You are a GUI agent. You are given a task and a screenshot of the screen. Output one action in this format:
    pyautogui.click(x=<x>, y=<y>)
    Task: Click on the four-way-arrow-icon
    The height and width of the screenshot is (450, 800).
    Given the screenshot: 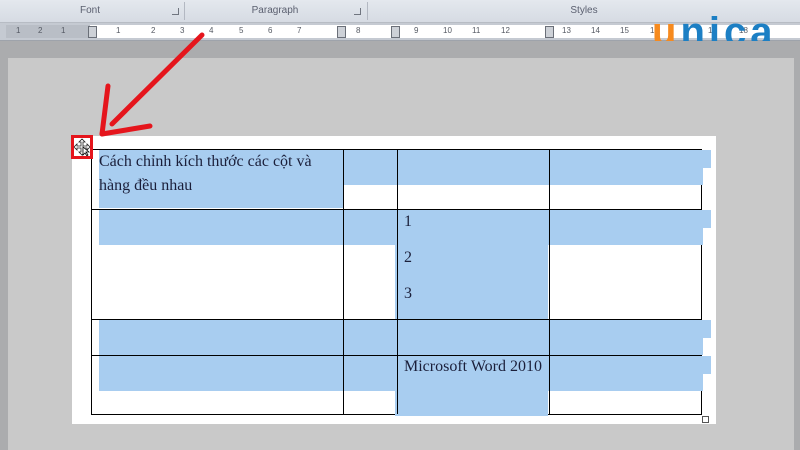 What is the action you would take?
    pyautogui.click(x=82, y=147)
    